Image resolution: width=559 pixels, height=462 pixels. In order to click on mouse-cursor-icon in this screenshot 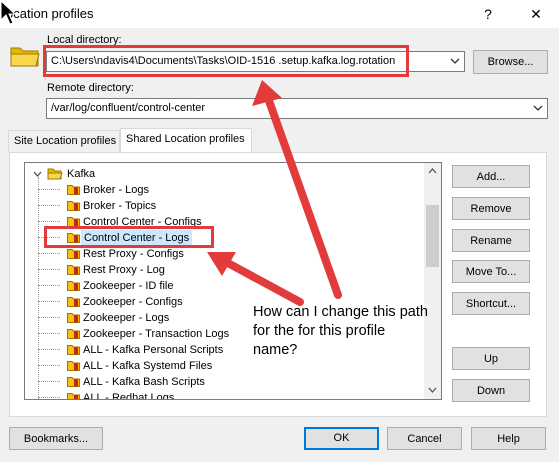, I will do `click(8, 12)`.